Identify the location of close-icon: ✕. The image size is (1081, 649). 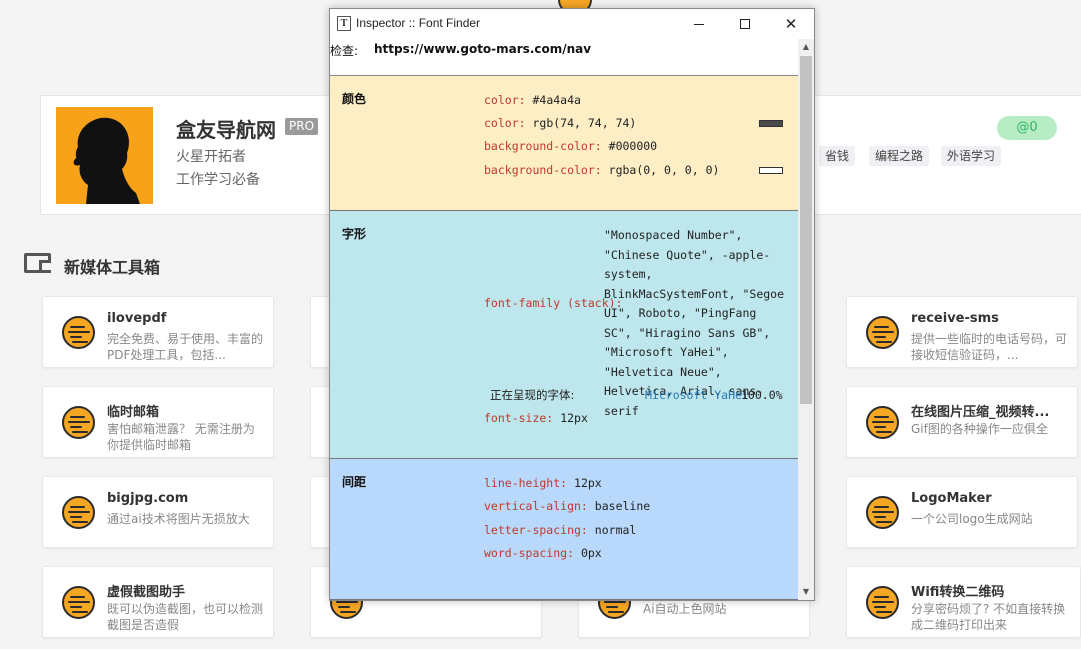
(791, 24).